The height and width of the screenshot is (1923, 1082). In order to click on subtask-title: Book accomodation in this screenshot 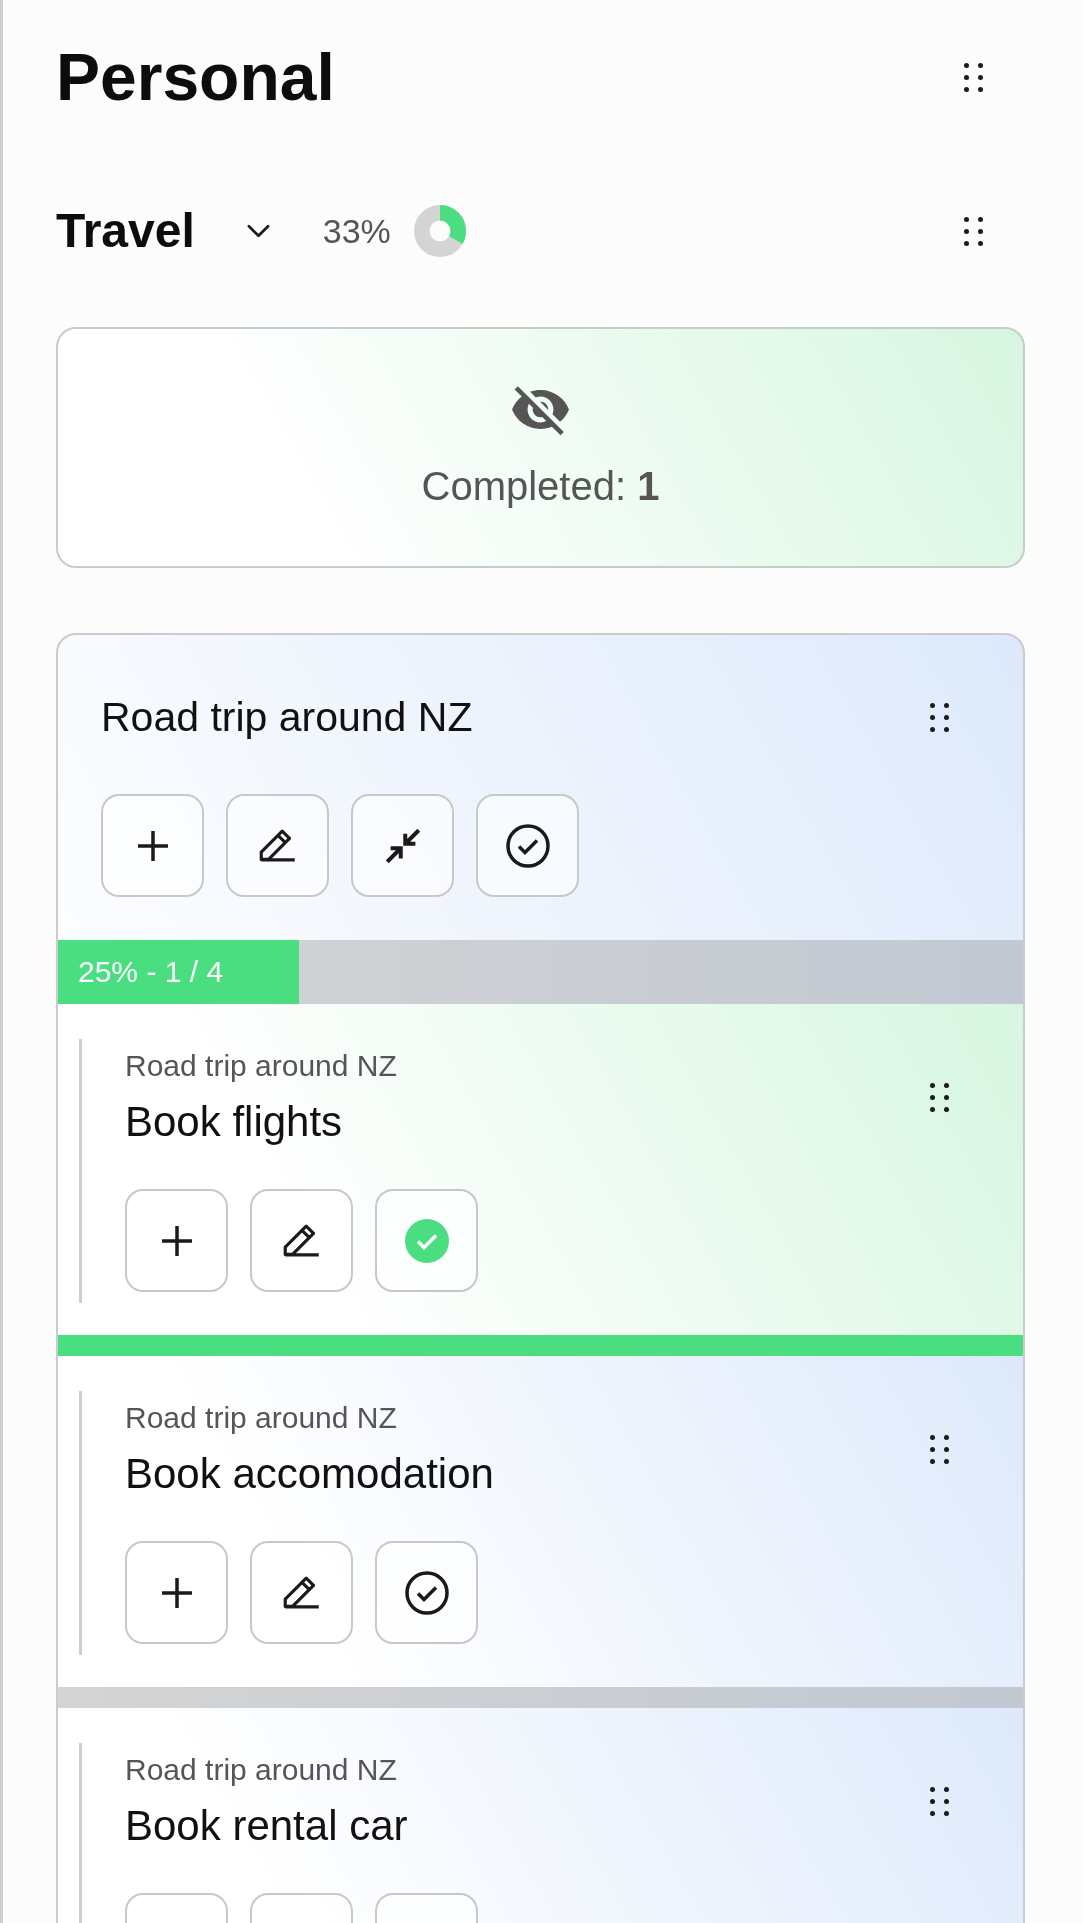, I will do `click(309, 1474)`.